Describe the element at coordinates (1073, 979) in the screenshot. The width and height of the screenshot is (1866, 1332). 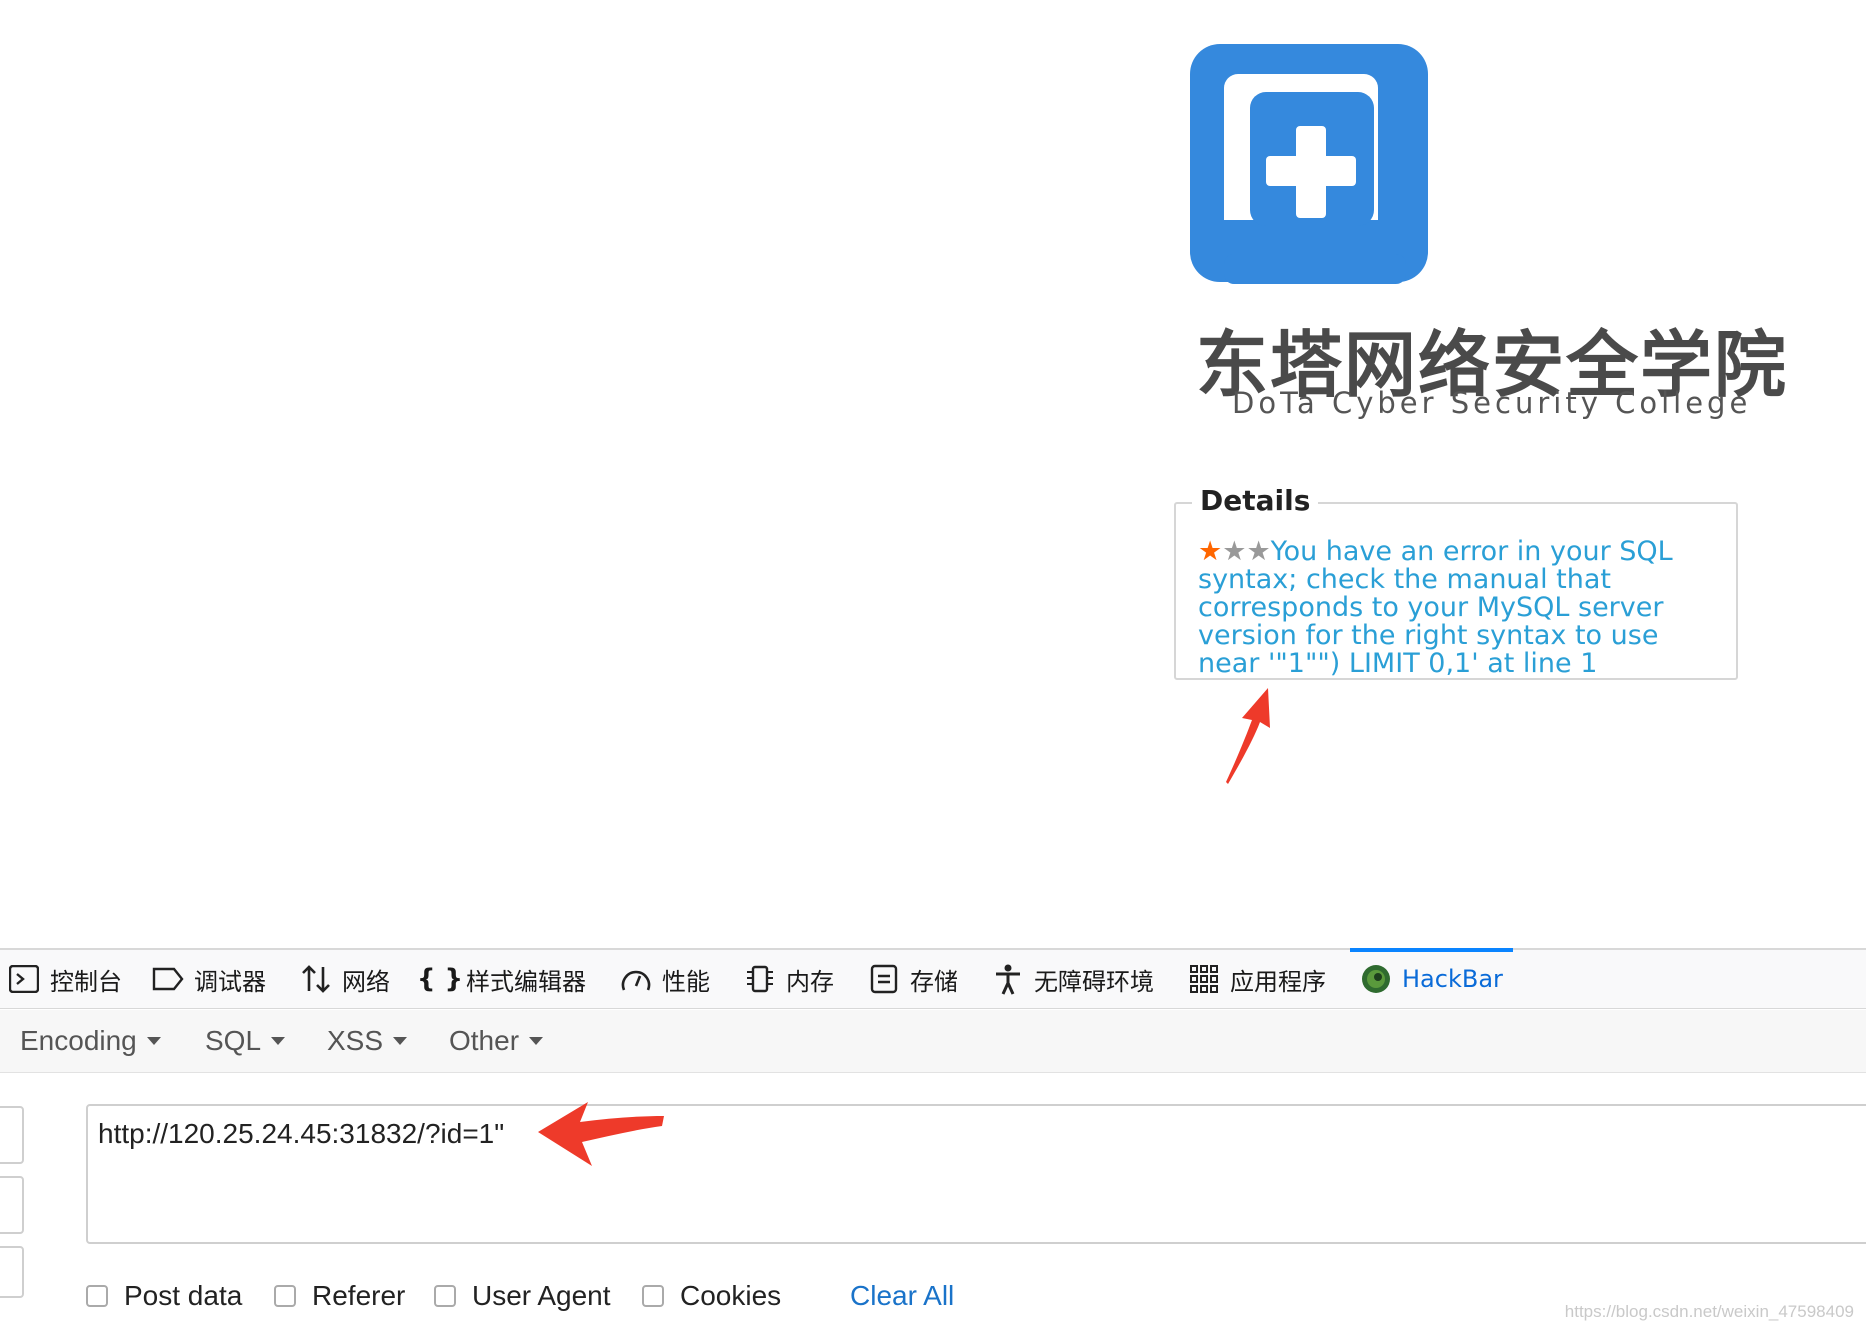
I see `tab-accessibility: 无障碍环境` at that location.